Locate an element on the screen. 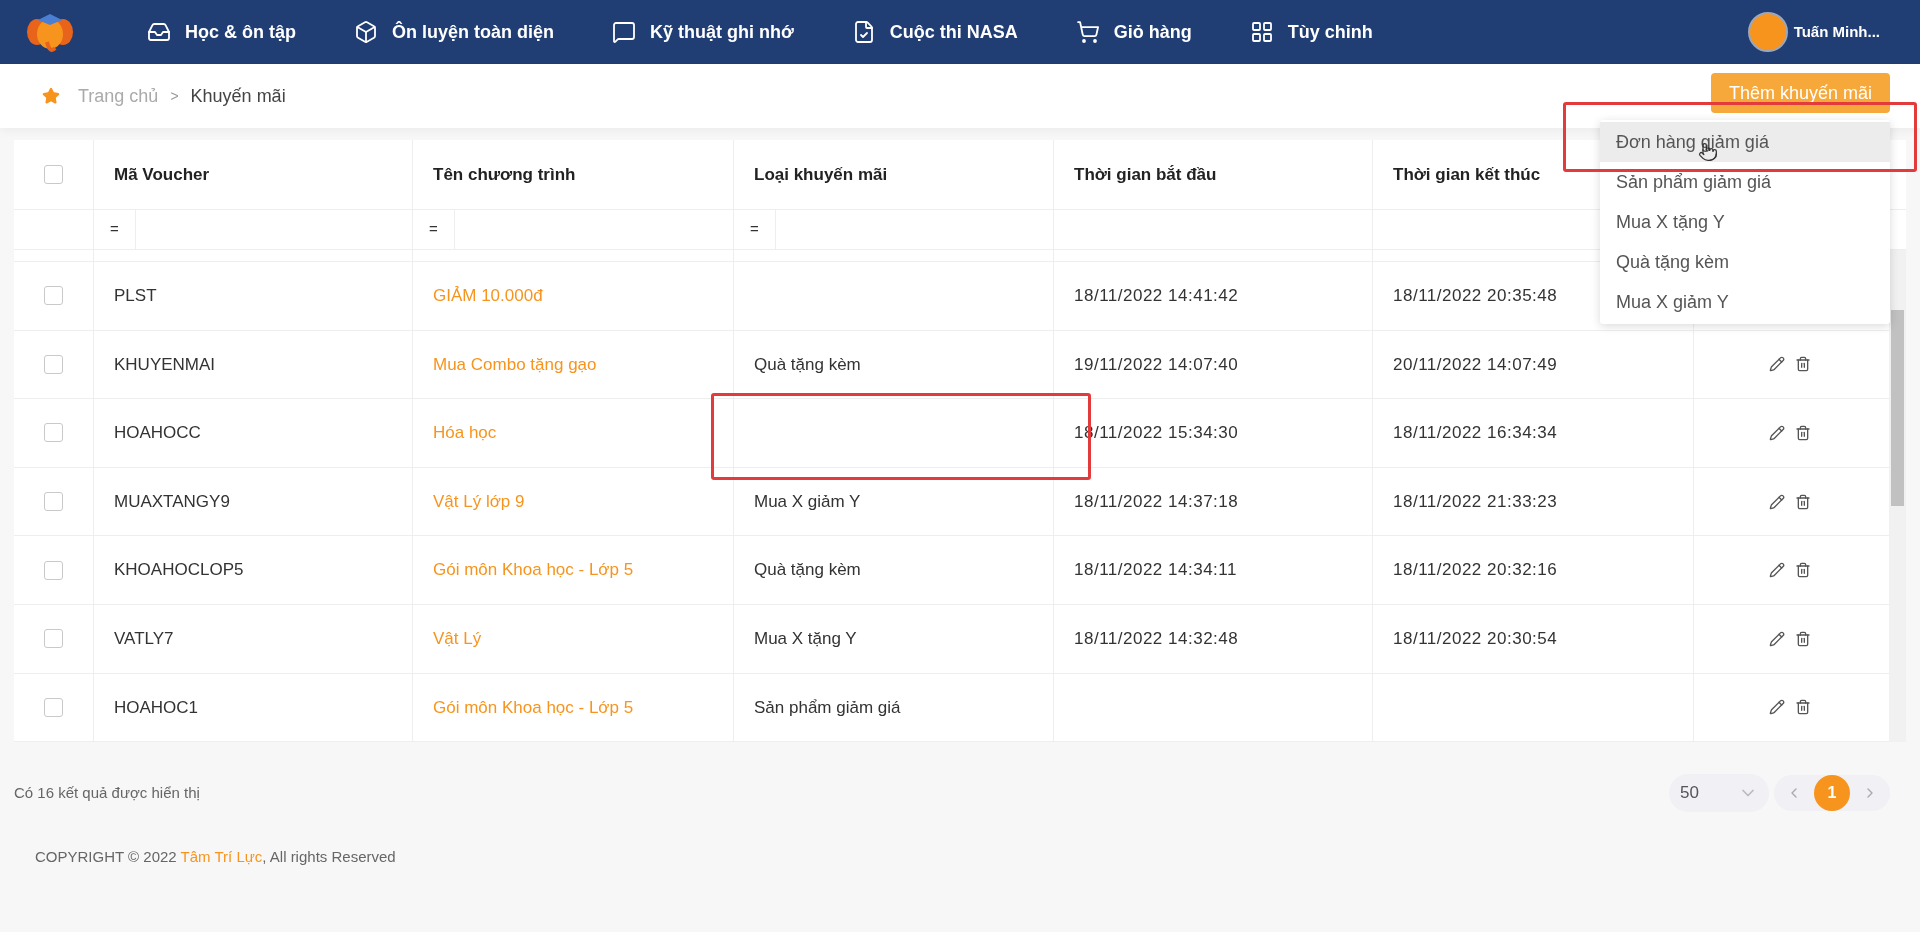 The width and height of the screenshot is (1920, 932). table-cell-text: Mua X giảm Y is located at coordinates (807, 501).